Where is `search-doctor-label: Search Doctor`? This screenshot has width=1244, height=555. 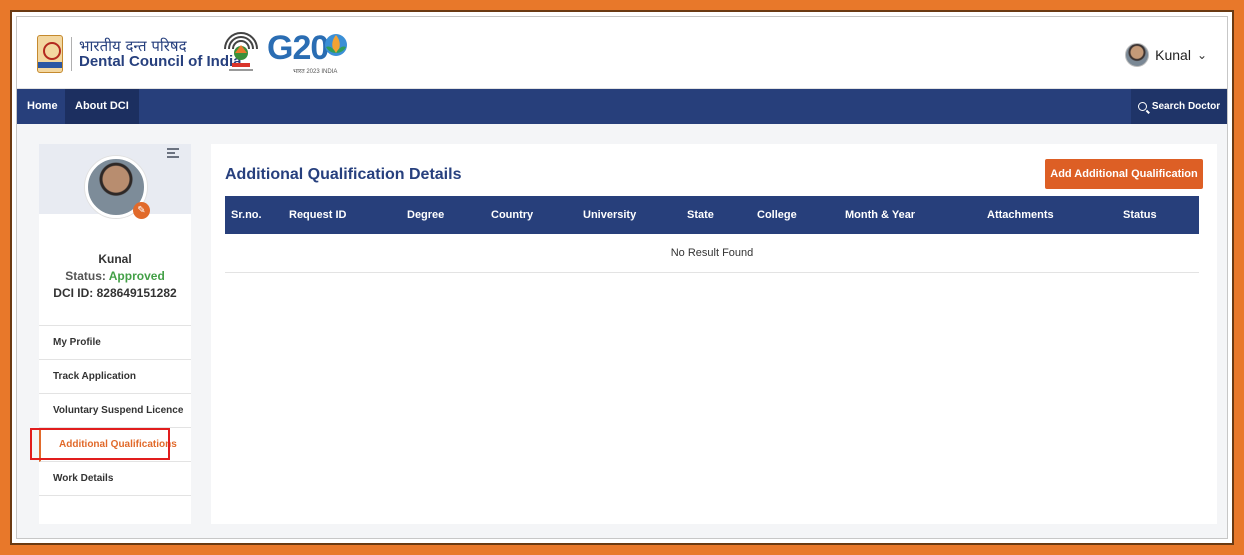 search-doctor-label: Search Doctor is located at coordinates (1186, 106).